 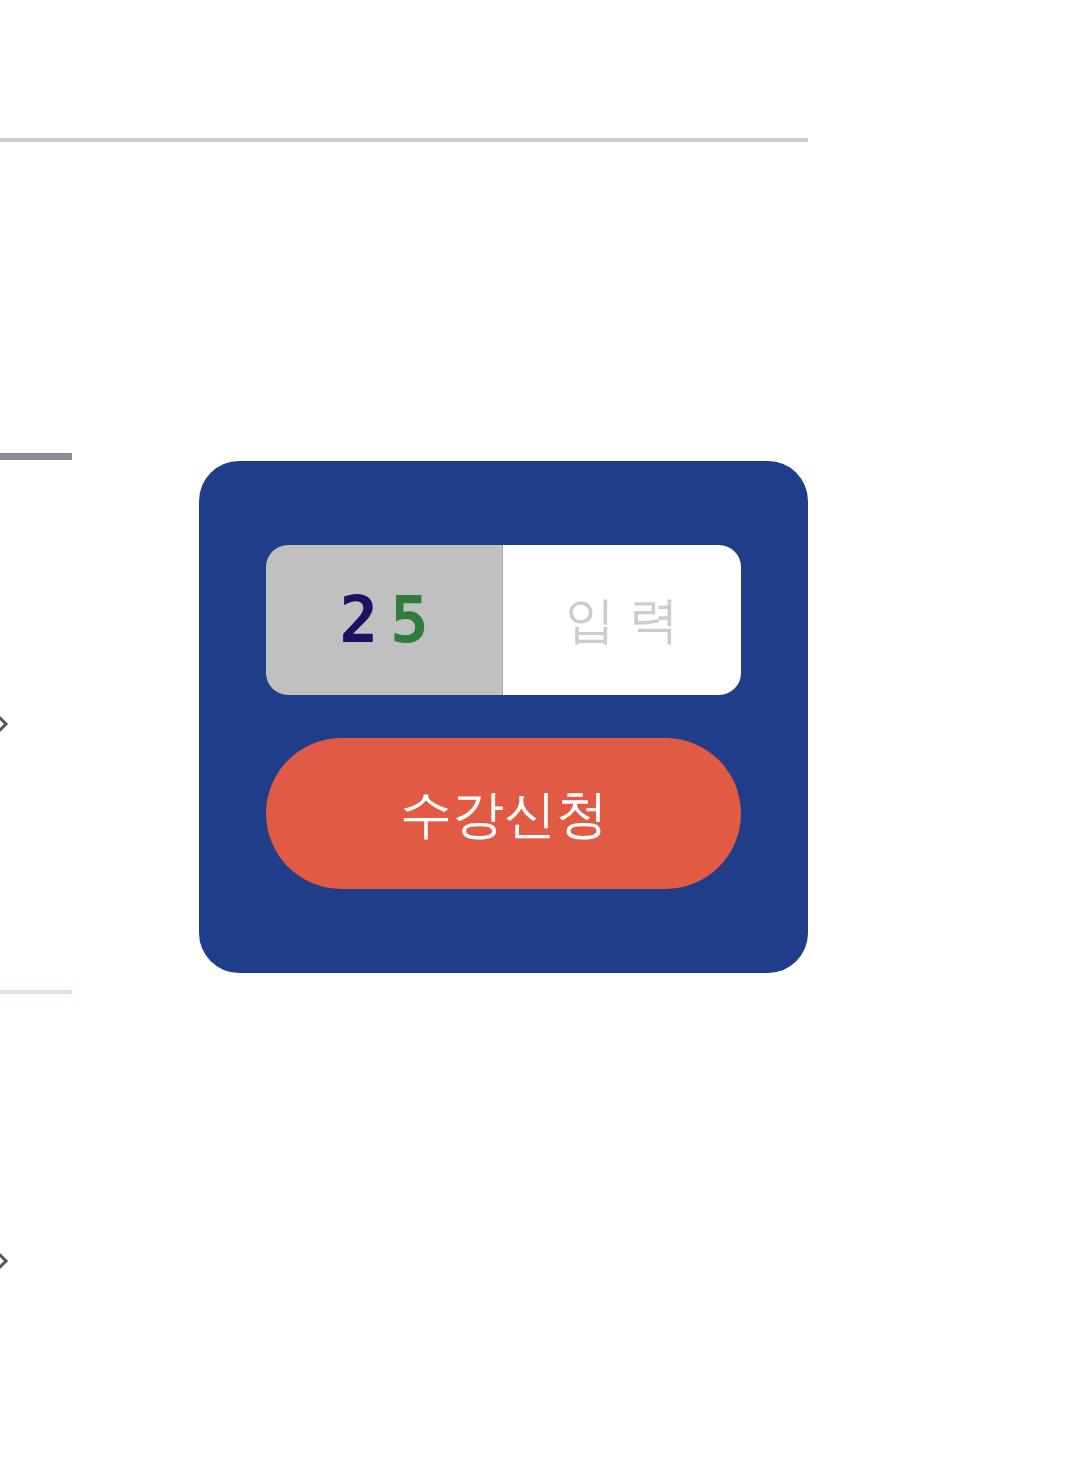 I want to click on captcha-digit: 5, so click(x=409, y=620).